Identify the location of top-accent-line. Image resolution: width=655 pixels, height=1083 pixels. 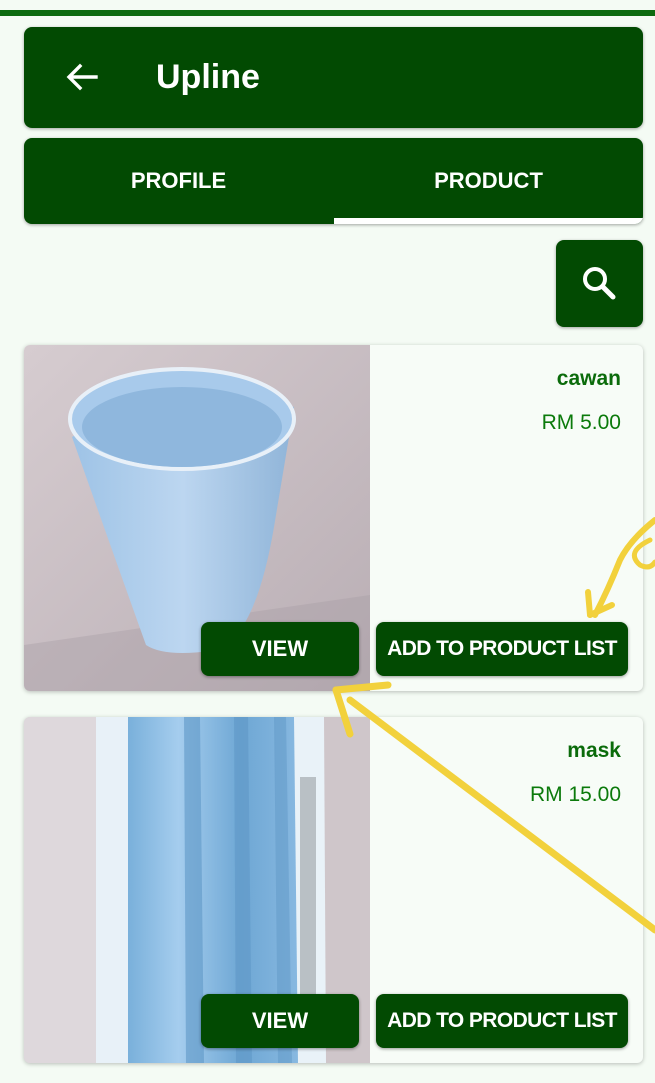
(327, 13).